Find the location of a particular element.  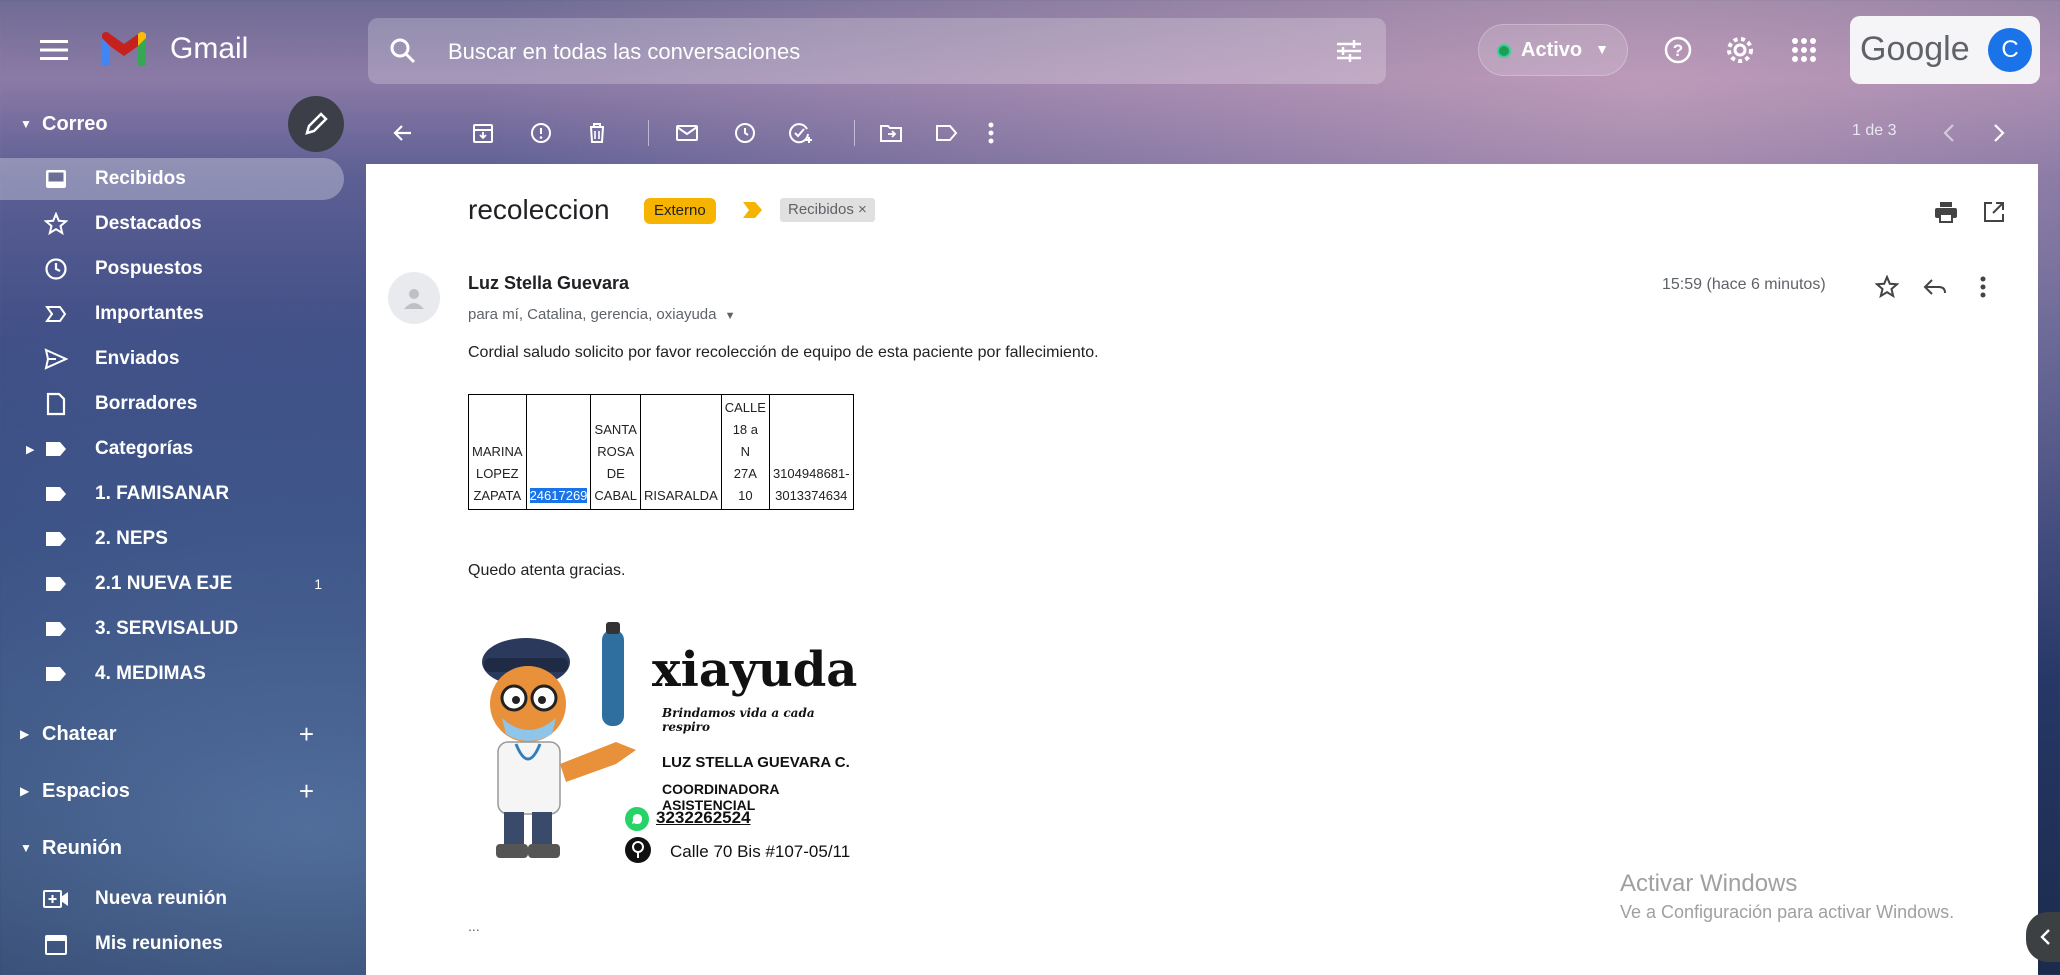

archive-icon is located at coordinates (483, 133).